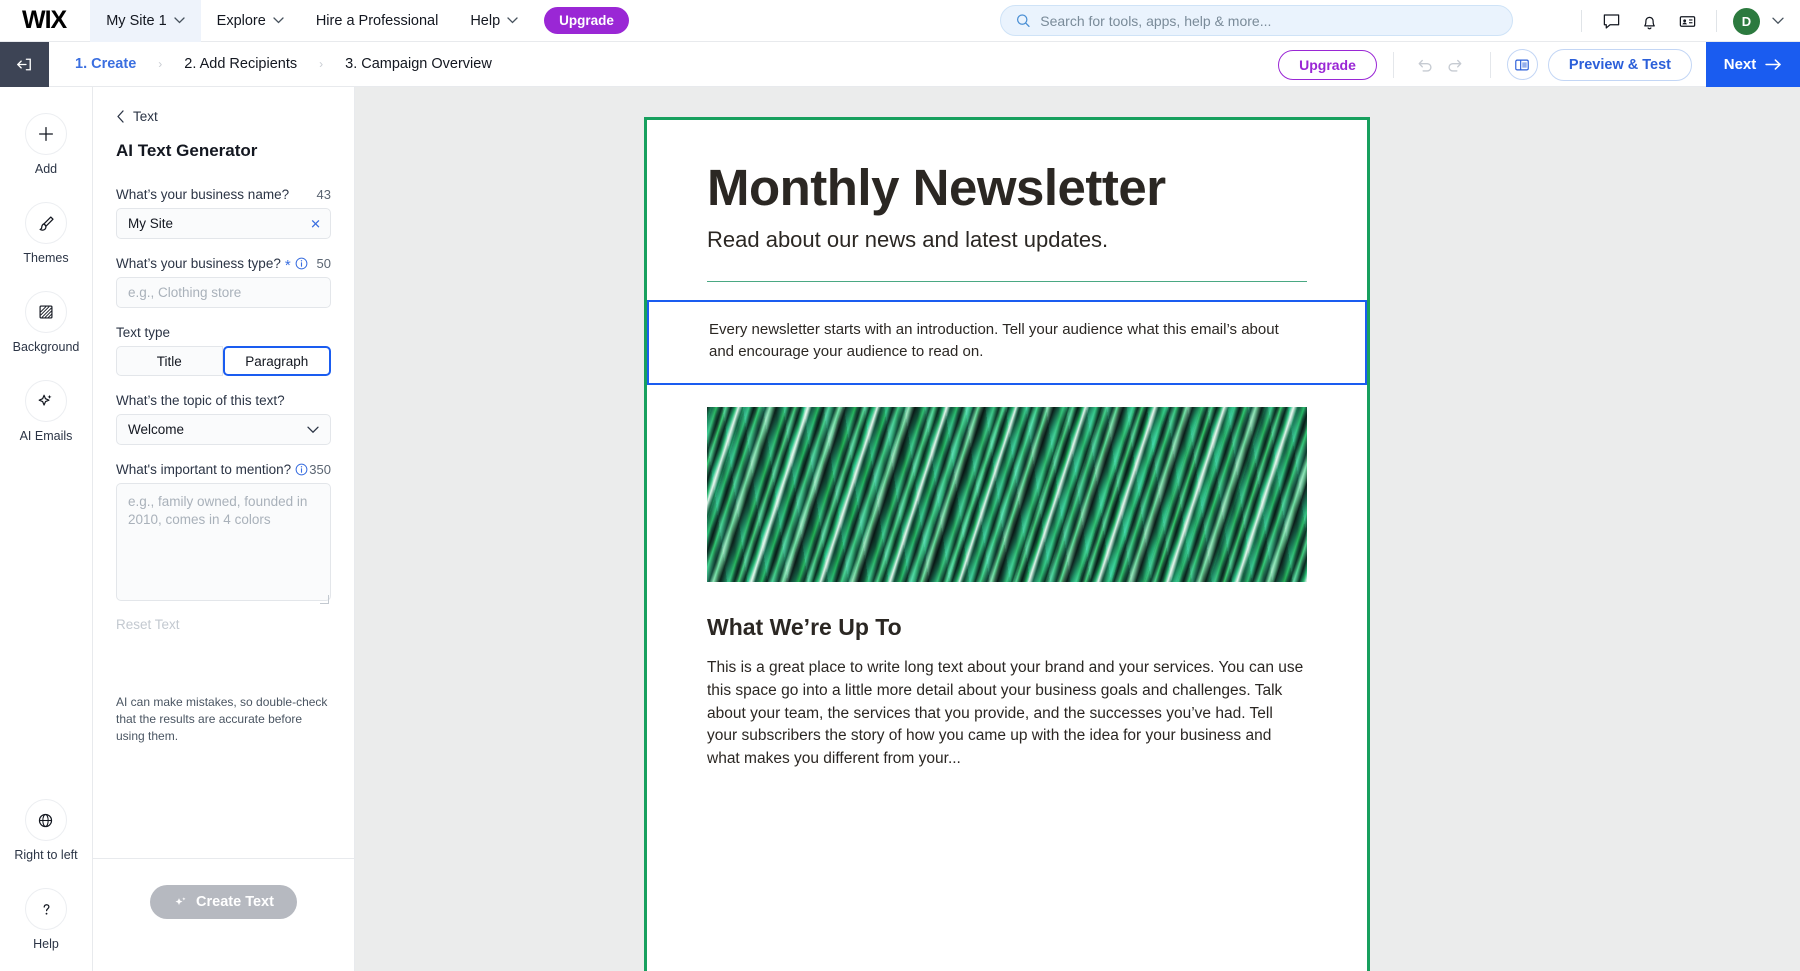  What do you see at coordinates (241, 20) in the screenshot?
I see `nav-explore-label: Explore` at bounding box center [241, 20].